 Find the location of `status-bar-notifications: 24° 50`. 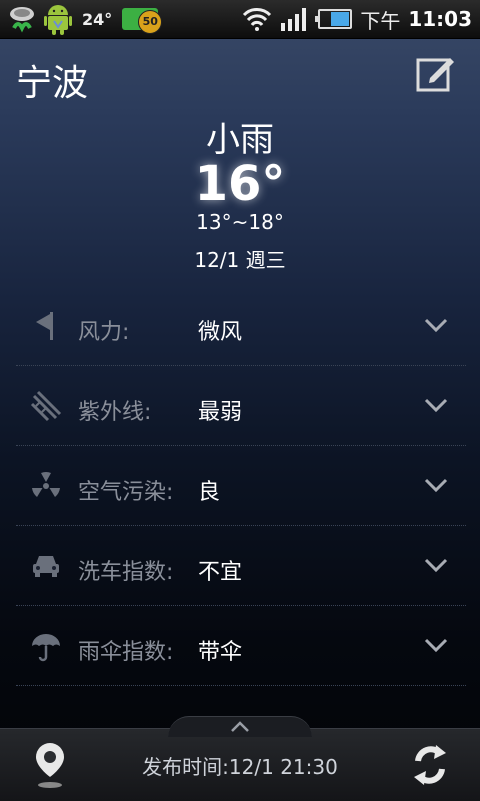

status-bar-notifications: 24° 50 is located at coordinates (85, 19).